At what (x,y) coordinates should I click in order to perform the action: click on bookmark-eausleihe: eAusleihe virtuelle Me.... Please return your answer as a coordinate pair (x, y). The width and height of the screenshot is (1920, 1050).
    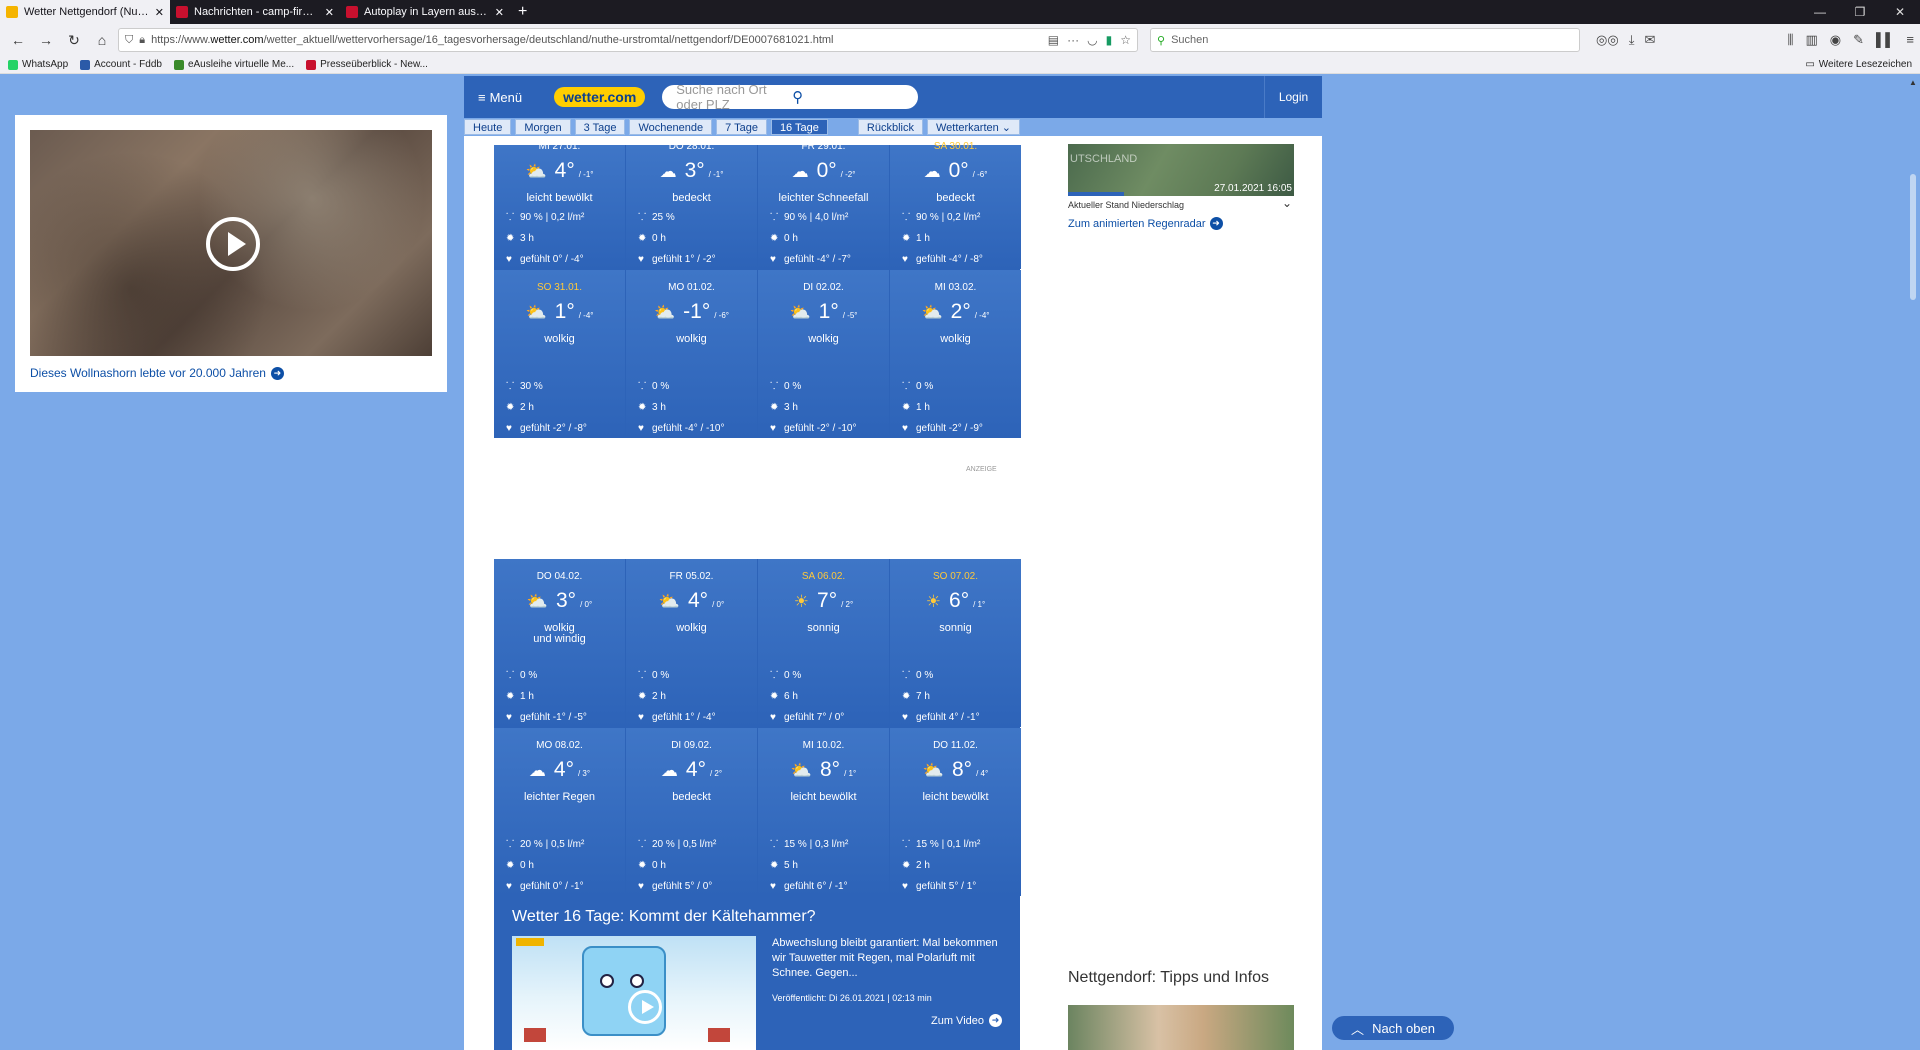
    Looking at the image, I should click on (233, 64).